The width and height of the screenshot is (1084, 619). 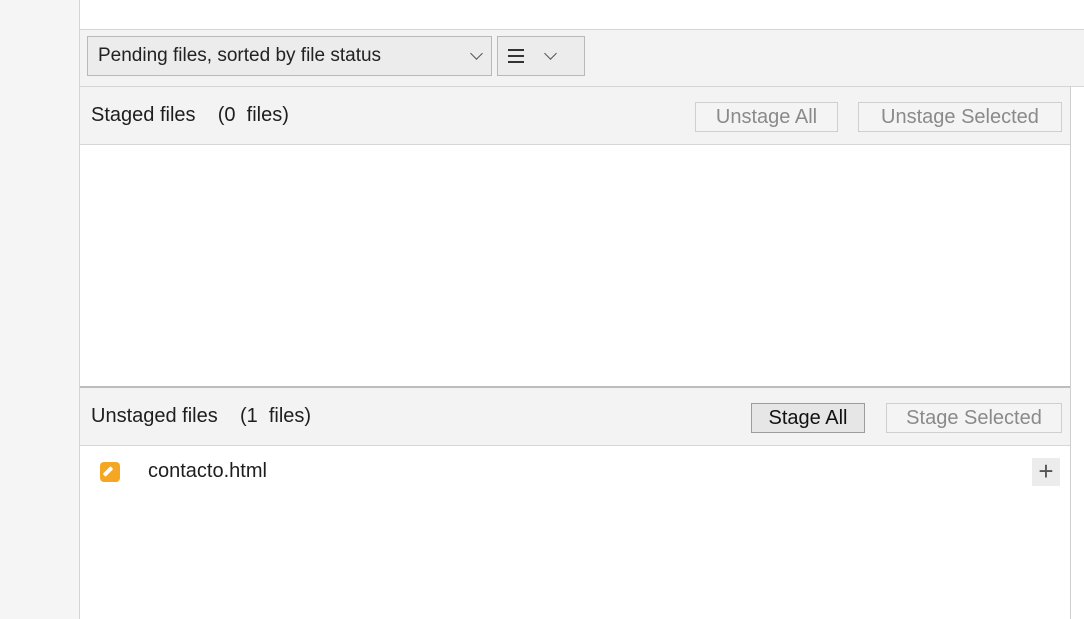 I want to click on list-lines-icon, so click(x=516, y=56).